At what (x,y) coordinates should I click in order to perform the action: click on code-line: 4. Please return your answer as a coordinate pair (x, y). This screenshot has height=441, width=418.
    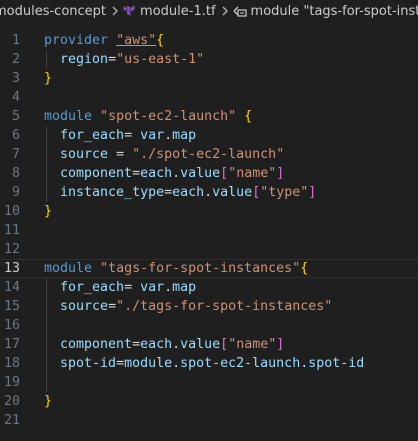
    Looking at the image, I should click on (209, 97).